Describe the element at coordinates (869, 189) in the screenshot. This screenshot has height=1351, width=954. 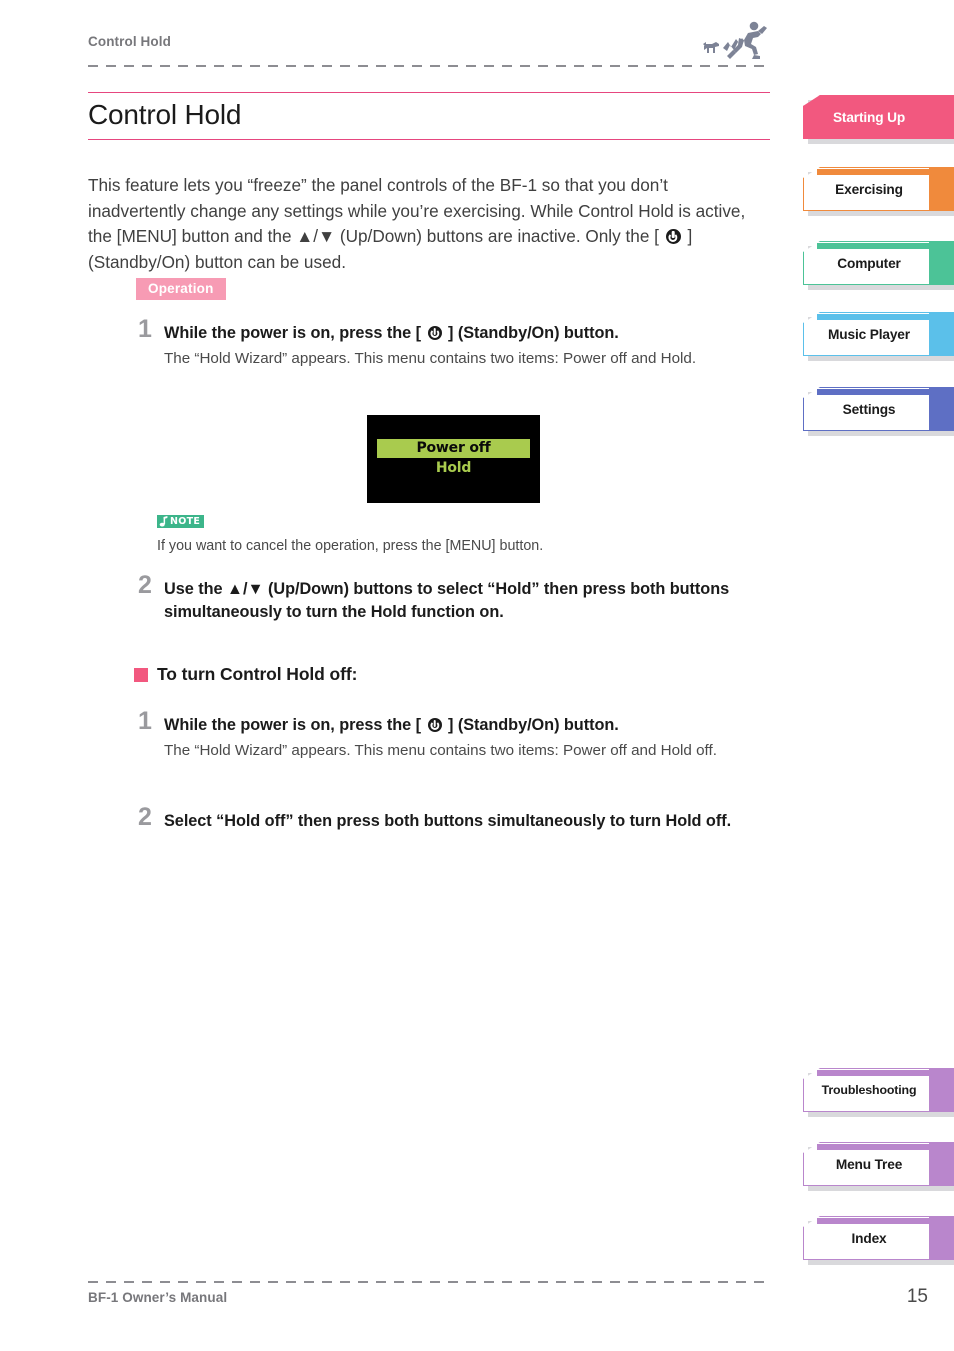
I see `sidebar-tab-label: Exercising` at that location.